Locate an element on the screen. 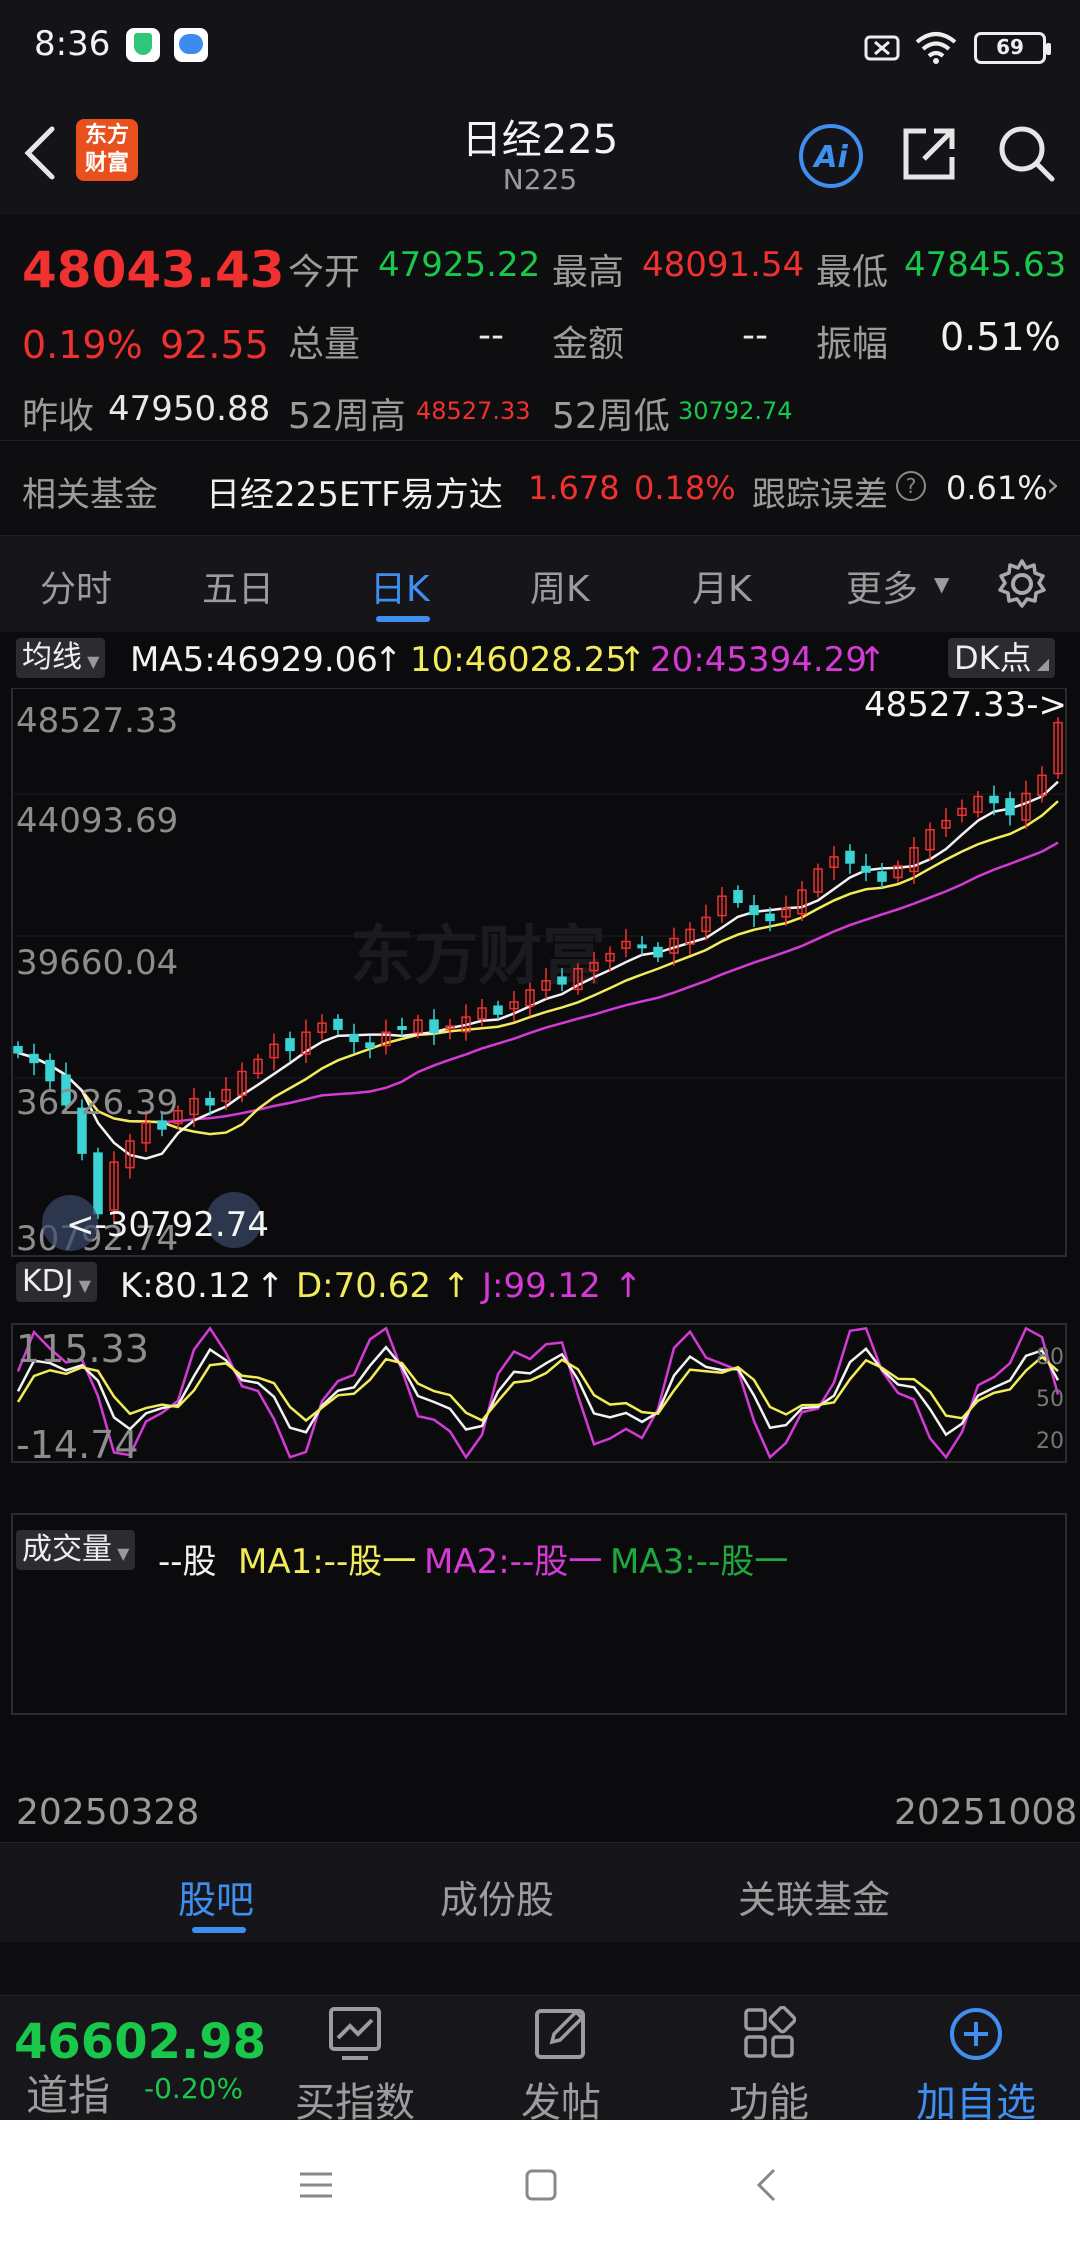 The image size is (1080, 2248). ticker-name: 道指 is located at coordinates (68, 2095).